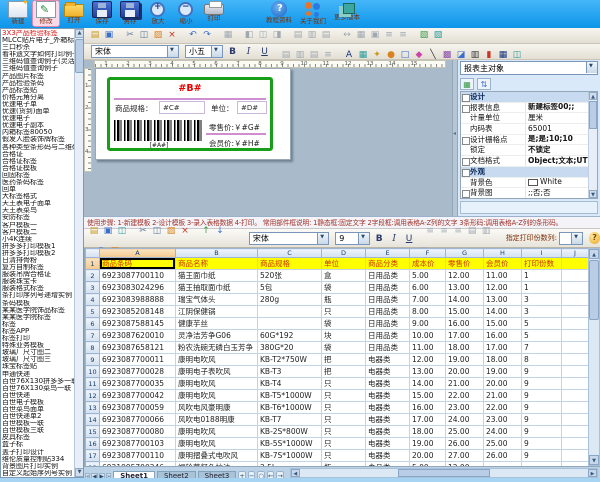 The image size is (600, 482). Describe the element at coordinates (529, 140) in the screenshot. I see `设计栅格点: + 设计栅格点 是;是;10;10` at that location.